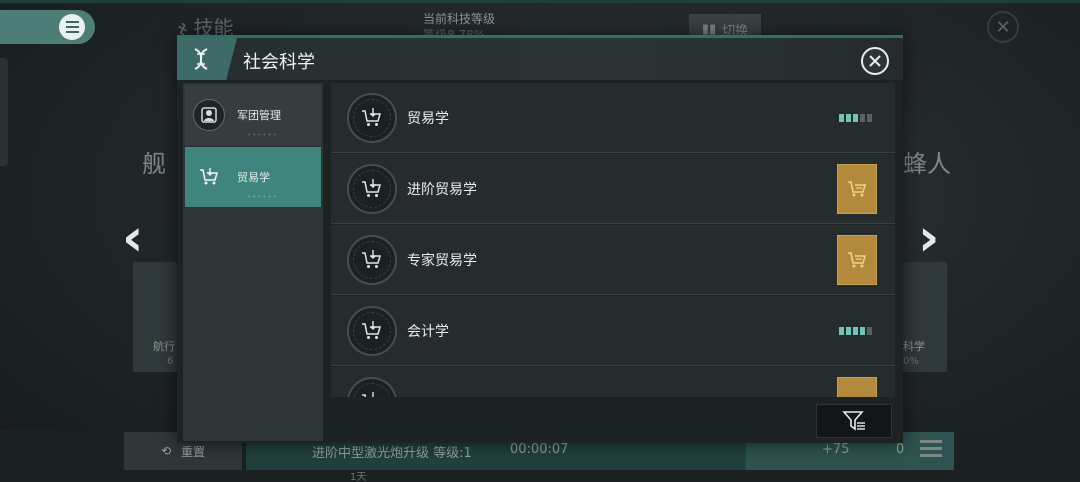  Describe the element at coordinates (392, 453) in the screenshot. I see `upgrade-text: 进阶中型激光炮升级 等级:1` at that location.